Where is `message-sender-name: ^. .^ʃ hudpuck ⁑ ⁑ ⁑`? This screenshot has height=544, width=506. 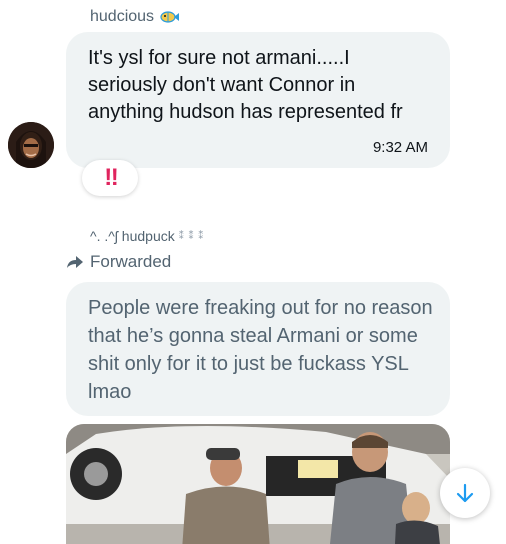
message-sender-name: ^. .^ʃ hudpuck ⁑ ⁑ ⁑ is located at coordinates (147, 236).